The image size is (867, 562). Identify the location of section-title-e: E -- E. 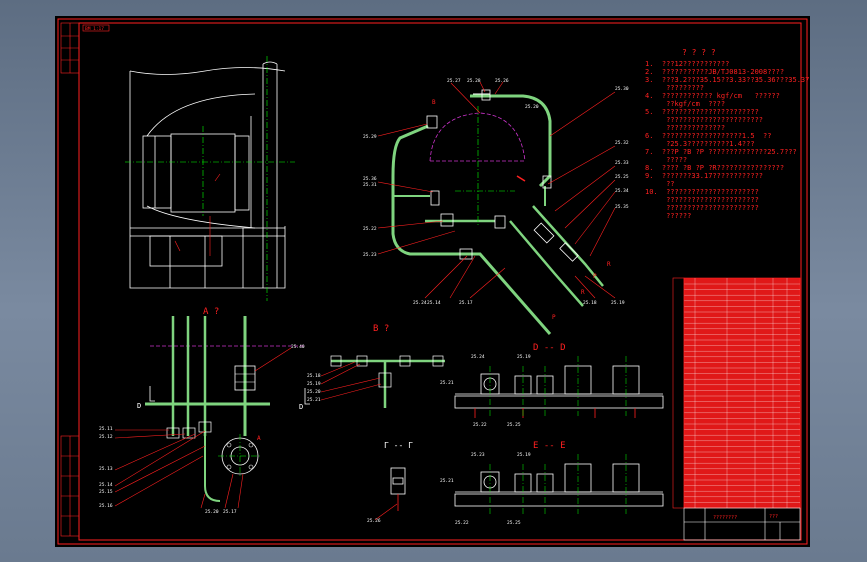
(549, 446).